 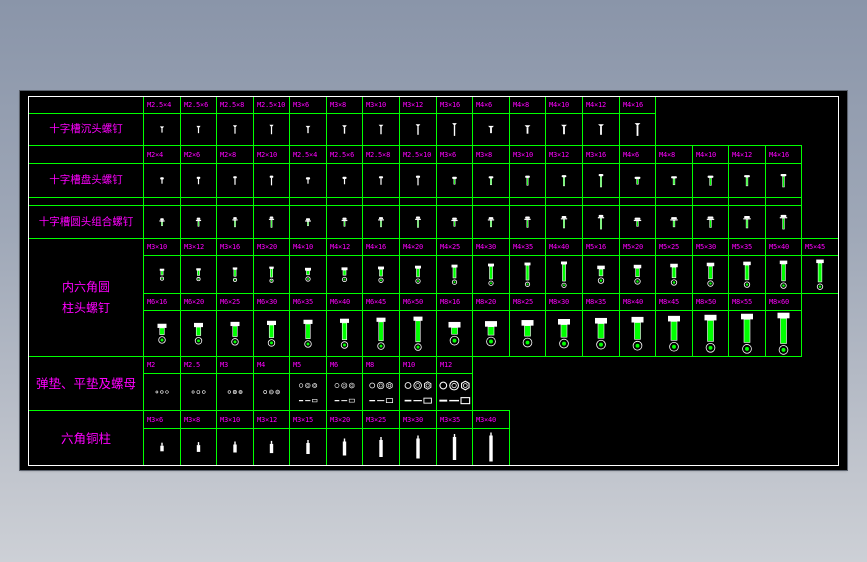 I want to click on size-label: M2, so click(x=151, y=365).